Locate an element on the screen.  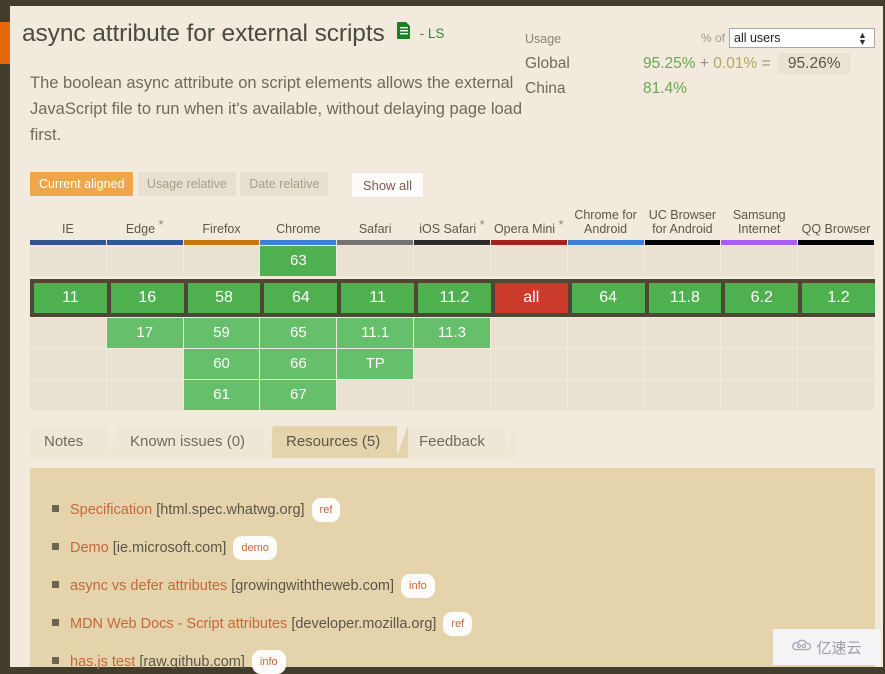
version-cell: 66 is located at coordinates (298, 364).